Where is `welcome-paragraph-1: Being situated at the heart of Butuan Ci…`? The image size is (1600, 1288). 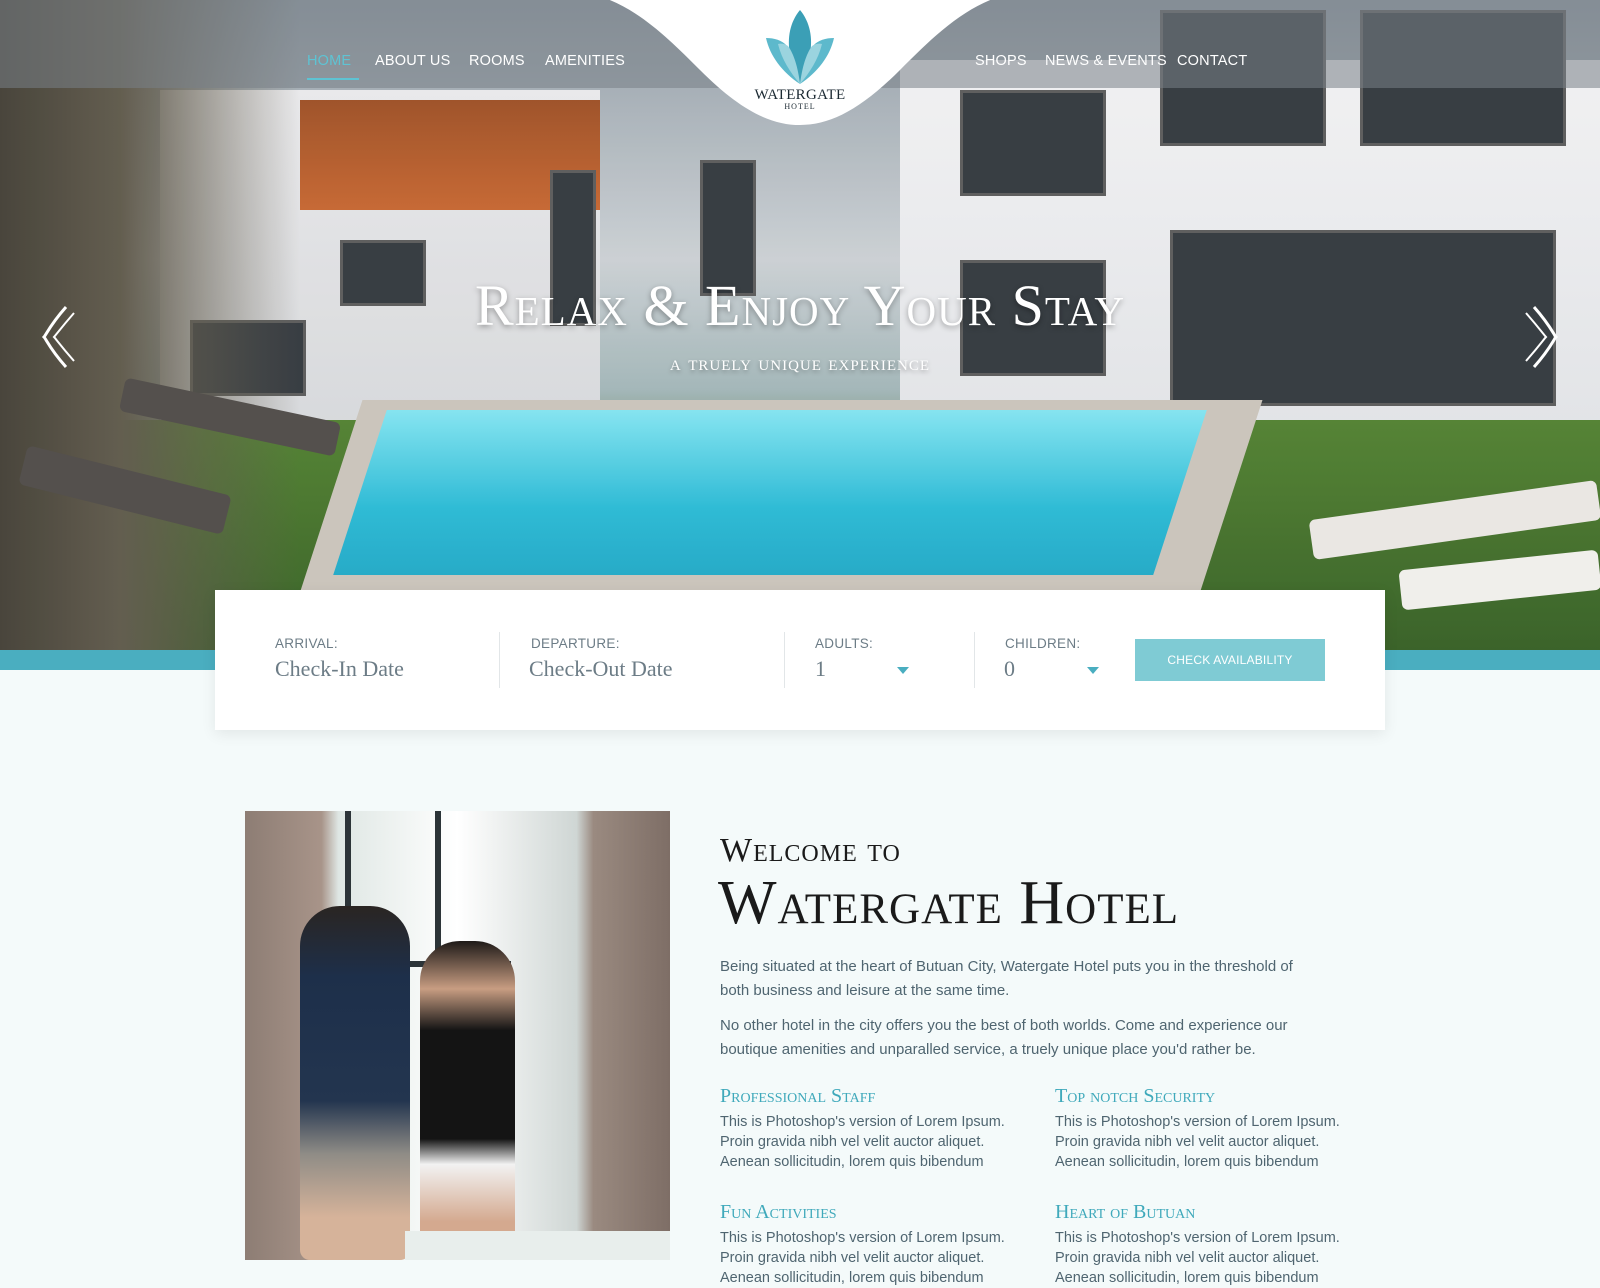 welcome-paragraph-1: Being situated at the heart of Butuan Ci… is located at coordinates (1006, 978).